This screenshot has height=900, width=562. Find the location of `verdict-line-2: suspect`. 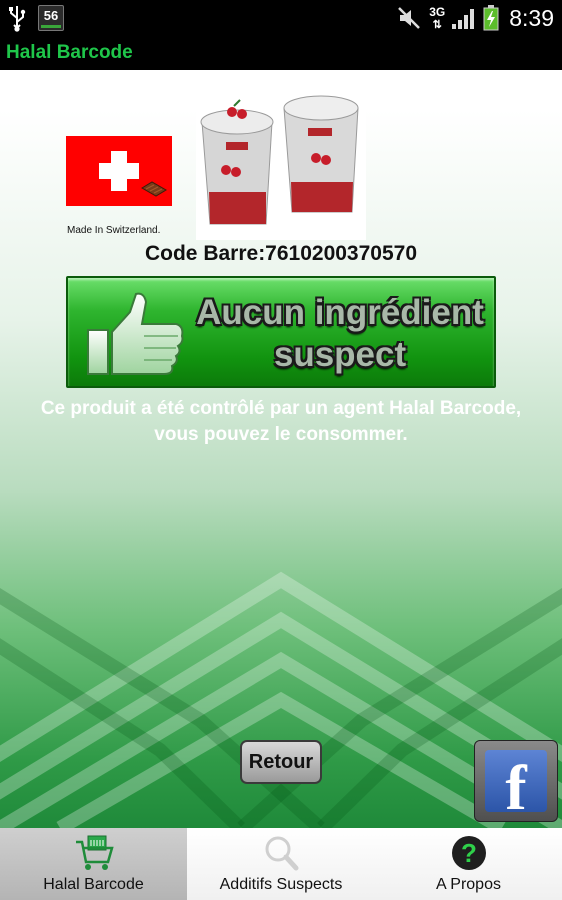

verdict-line-2: suspect is located at coordinates (340, 354).